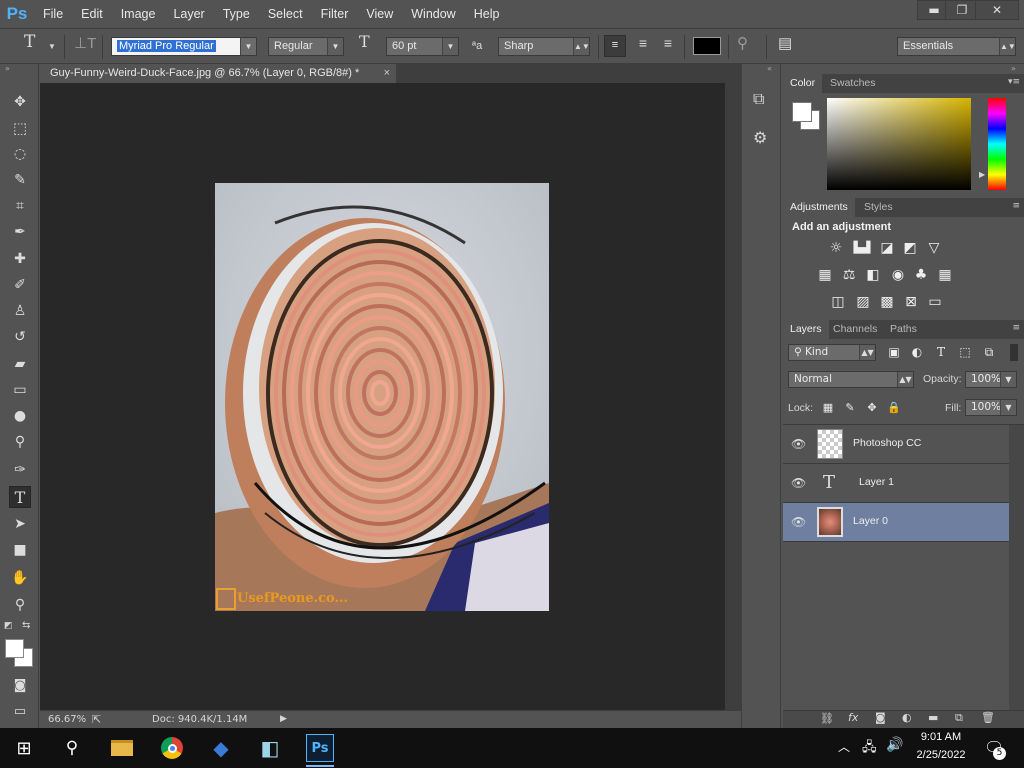 Image resolution: width=1024 pixels, height=768 pixels. I want to click on posterize-icon: ▨, so click(863, 302).